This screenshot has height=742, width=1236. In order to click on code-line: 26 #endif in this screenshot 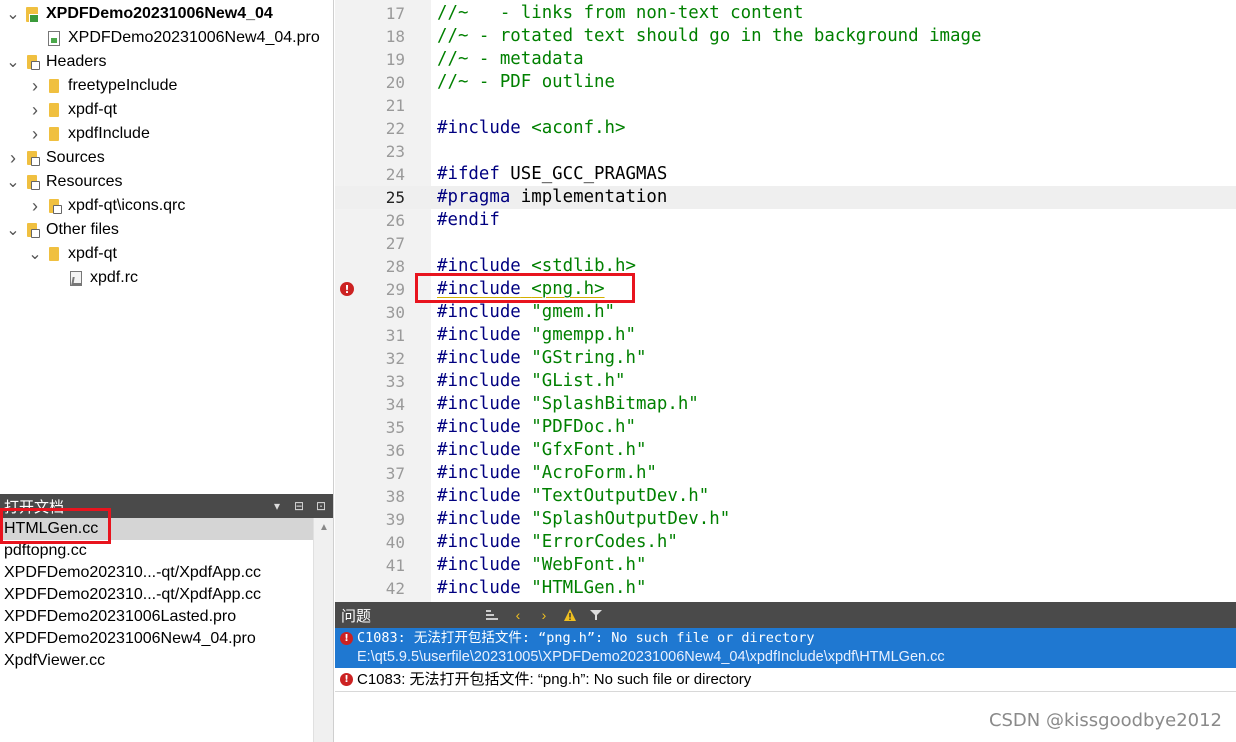, I will do `click(785, 220)`.